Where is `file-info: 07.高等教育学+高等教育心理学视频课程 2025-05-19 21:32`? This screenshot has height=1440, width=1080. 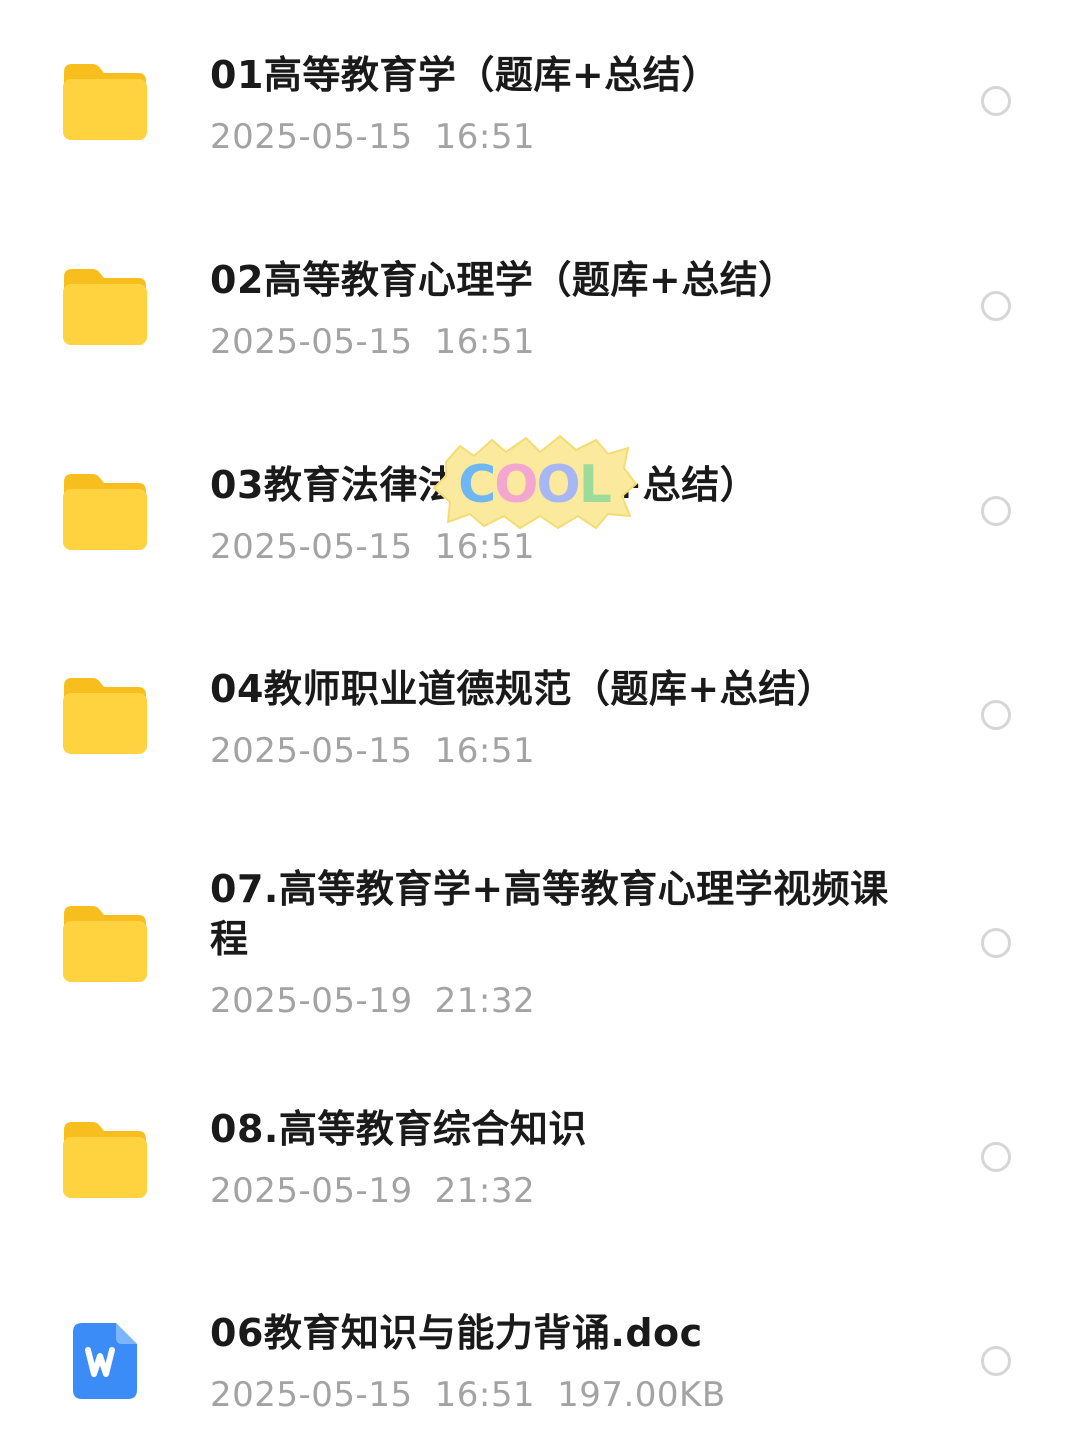 file-info: 07.高等教育学+高等教育心理学视频课程 2025-05-19 21:32 is located at coordinates (555, 943).